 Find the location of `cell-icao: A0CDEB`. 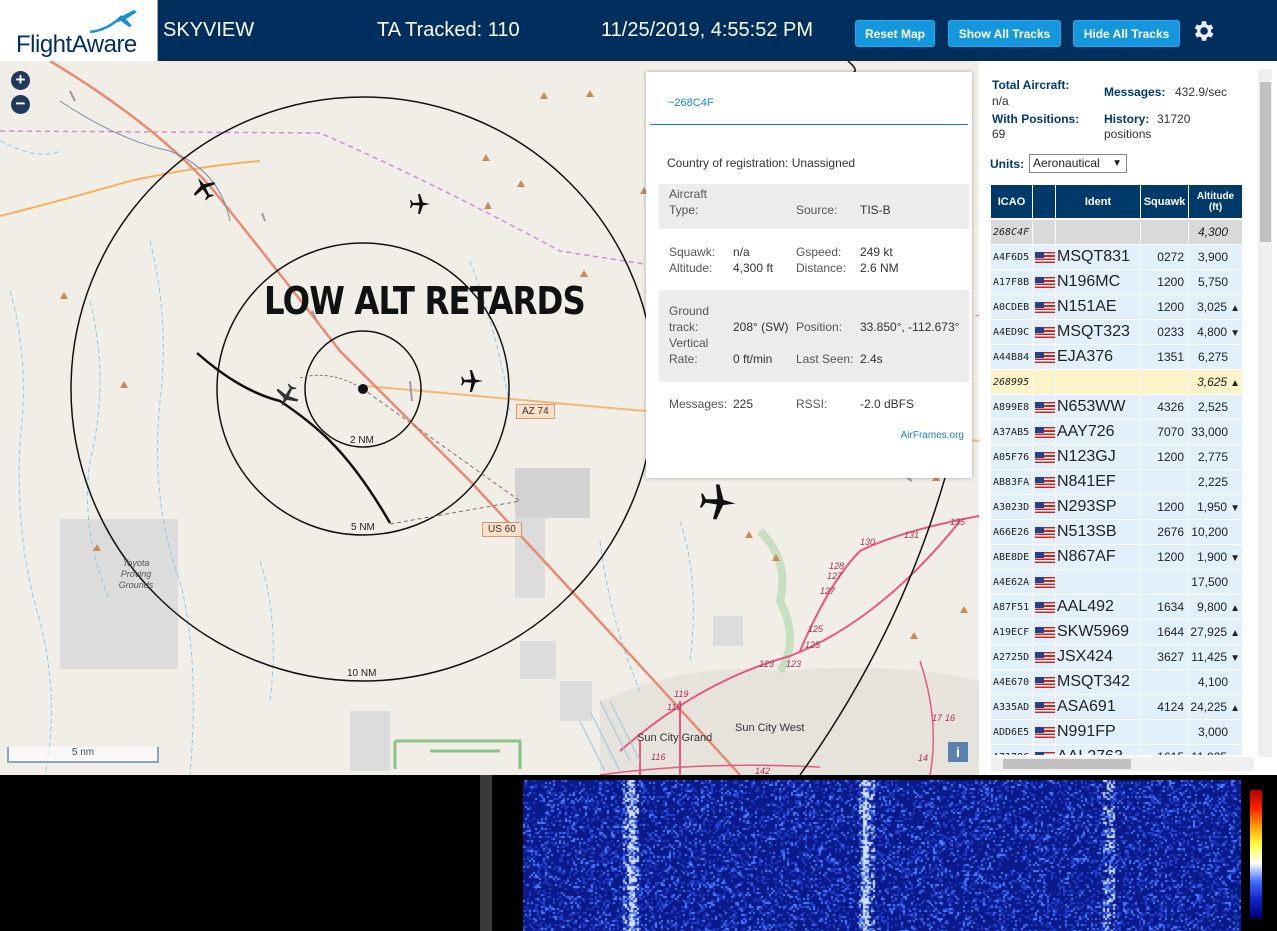

cell-icao: A0CDEB is located at coordinates (1011, 307).